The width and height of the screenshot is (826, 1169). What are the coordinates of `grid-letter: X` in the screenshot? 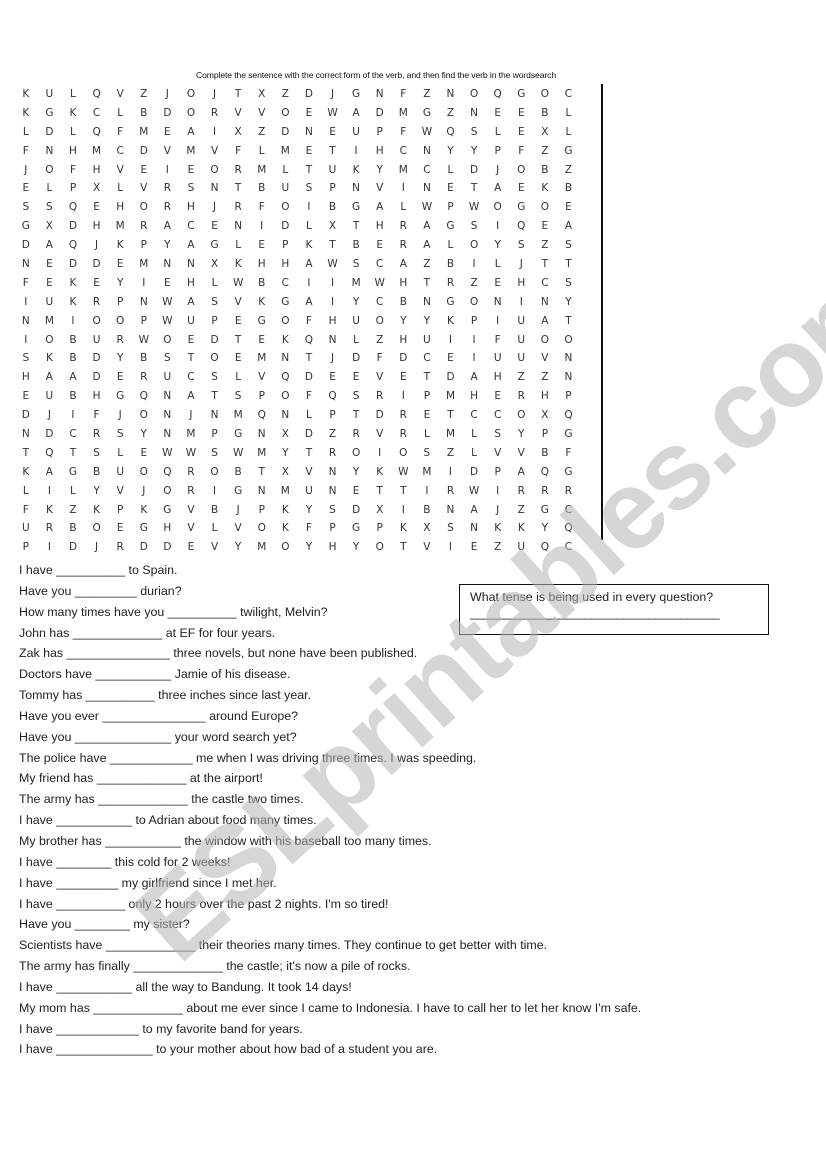 It's located at (286, 434).